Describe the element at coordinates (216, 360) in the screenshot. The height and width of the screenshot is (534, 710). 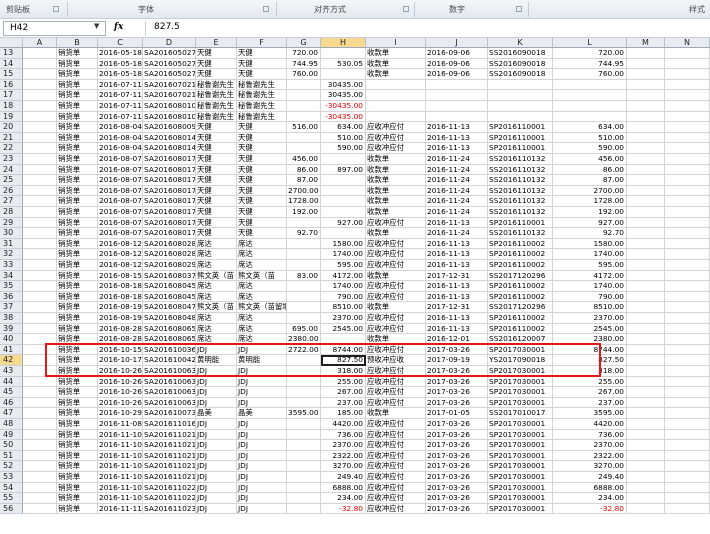
I see `cell-e: 黄明能` at that location.